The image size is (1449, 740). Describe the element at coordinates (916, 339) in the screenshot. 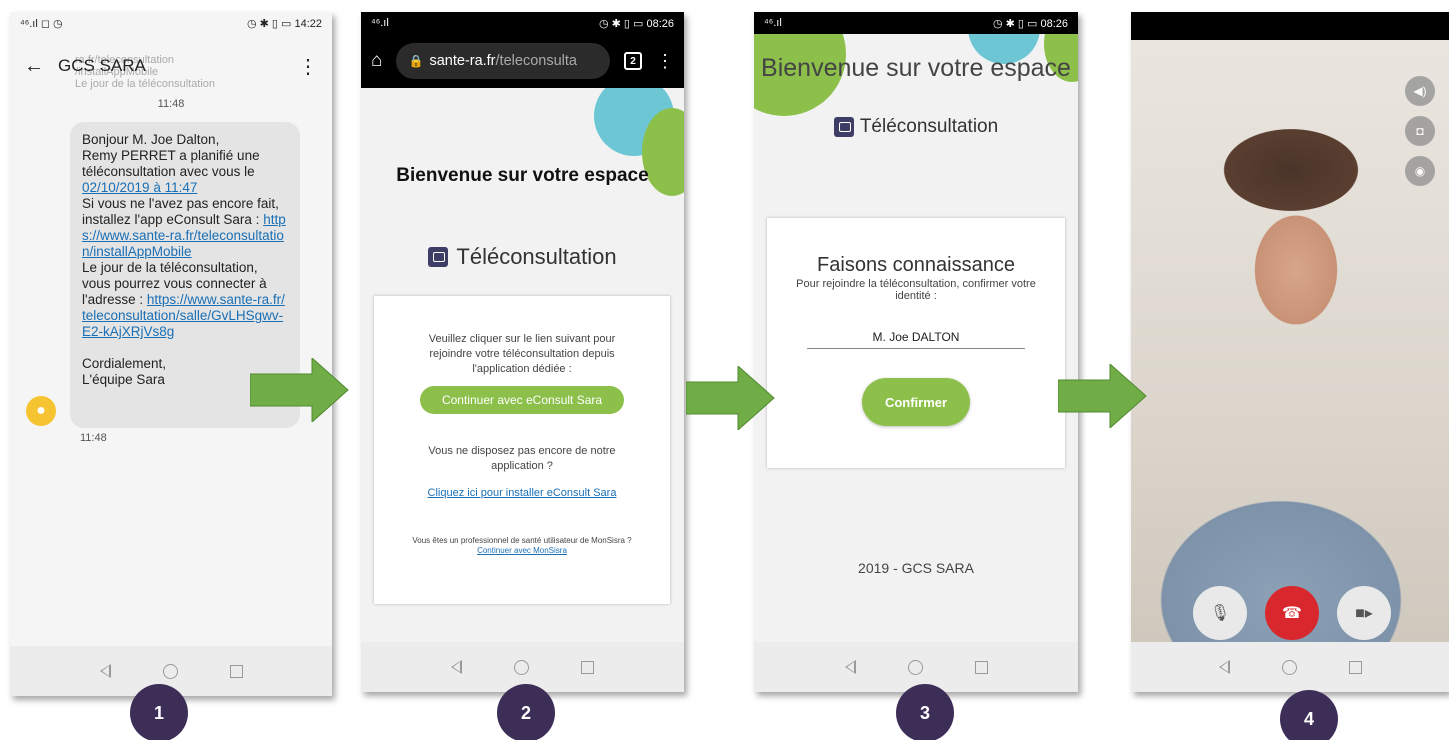

I see `name-field: M. Joe DALTON` at that location.